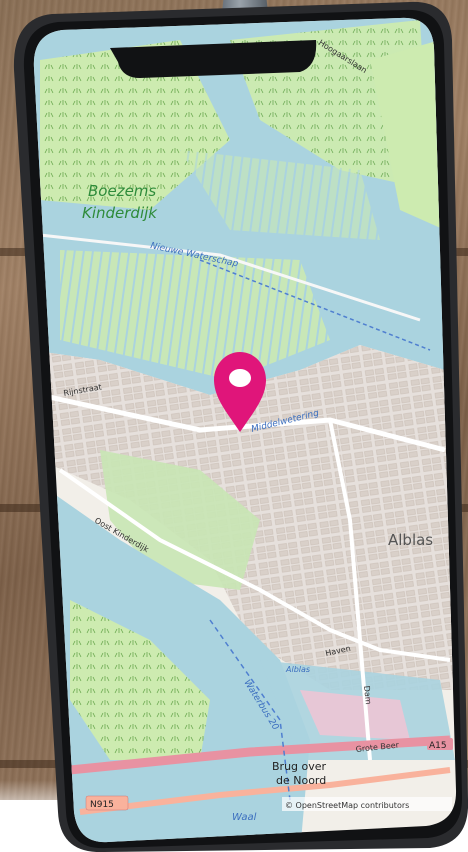  What do you see at coordinates (299, 766) in the screenshot?
I see `poi-label-brug-line1: Brug over` at bounding box center [299, 766].